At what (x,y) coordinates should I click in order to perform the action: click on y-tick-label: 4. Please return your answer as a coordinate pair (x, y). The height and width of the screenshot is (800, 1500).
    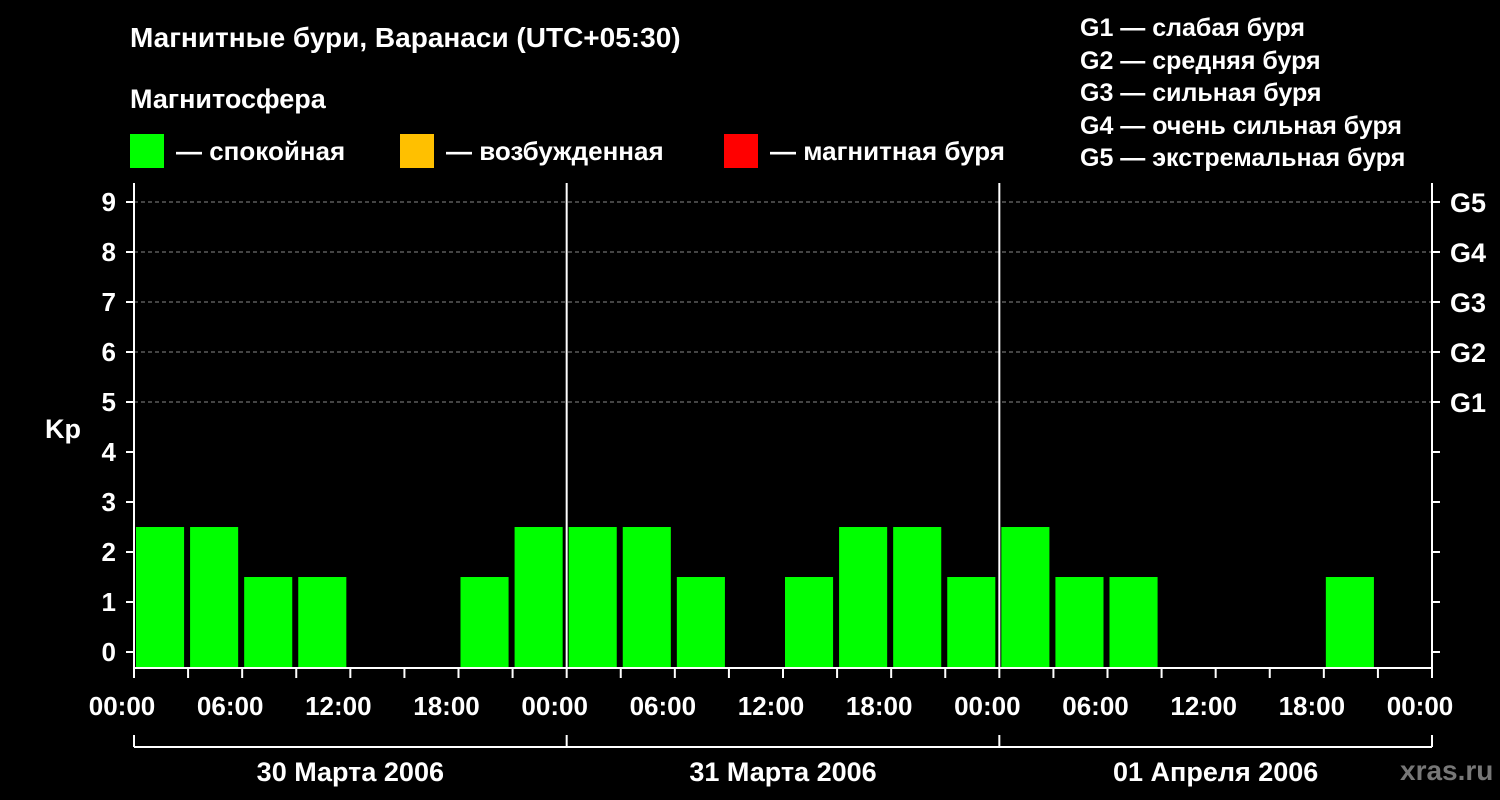
    Looking at the image, I should click on (109, 452).